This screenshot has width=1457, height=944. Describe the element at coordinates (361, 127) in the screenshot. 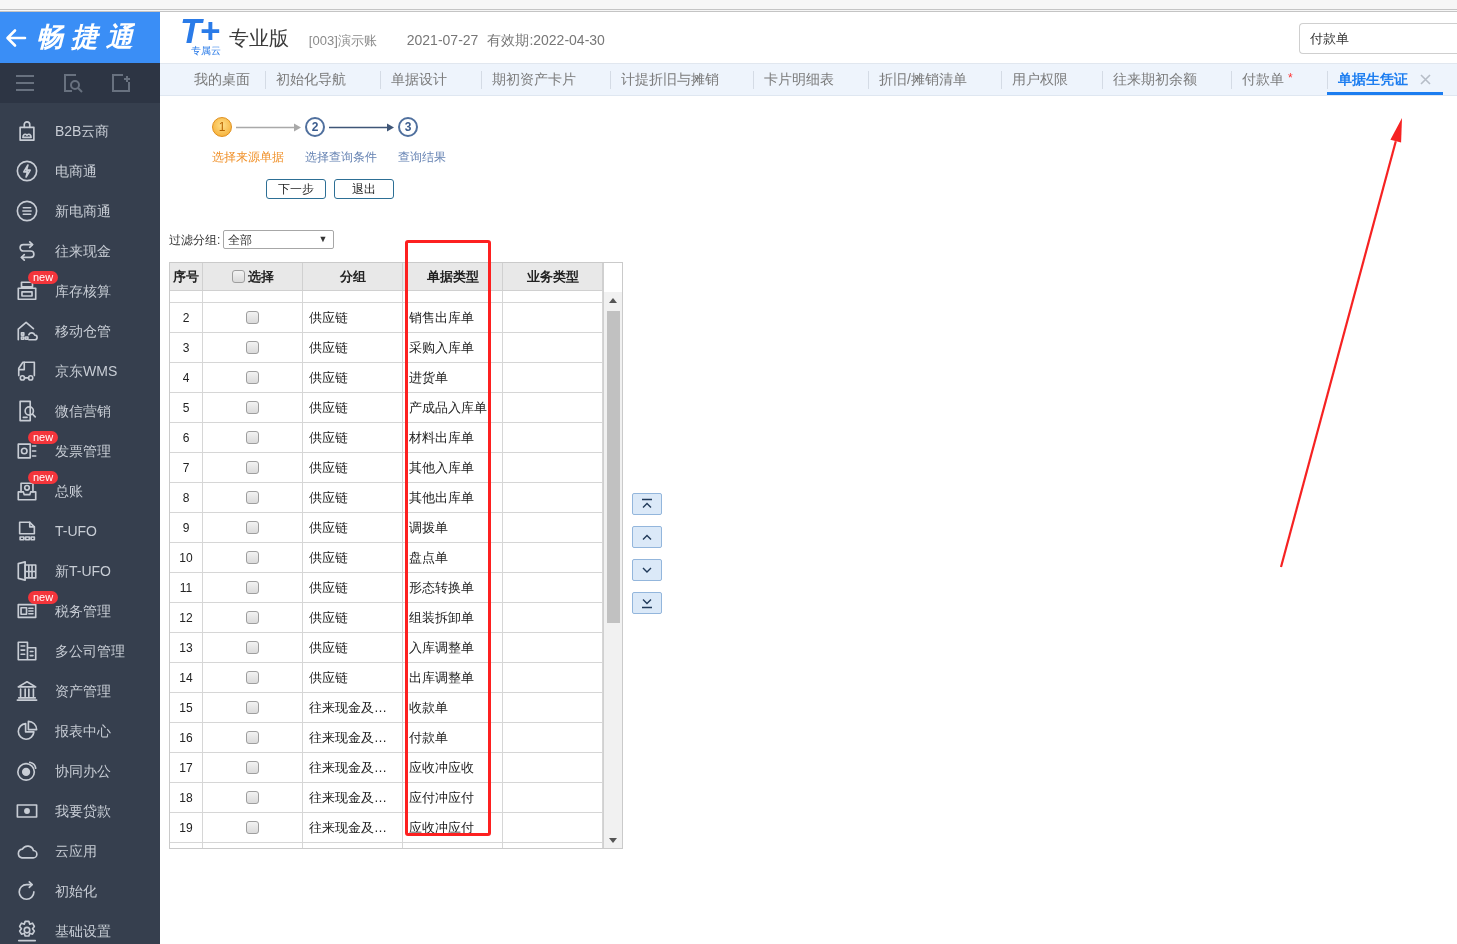

I see `arrow-right-icon` at that location.